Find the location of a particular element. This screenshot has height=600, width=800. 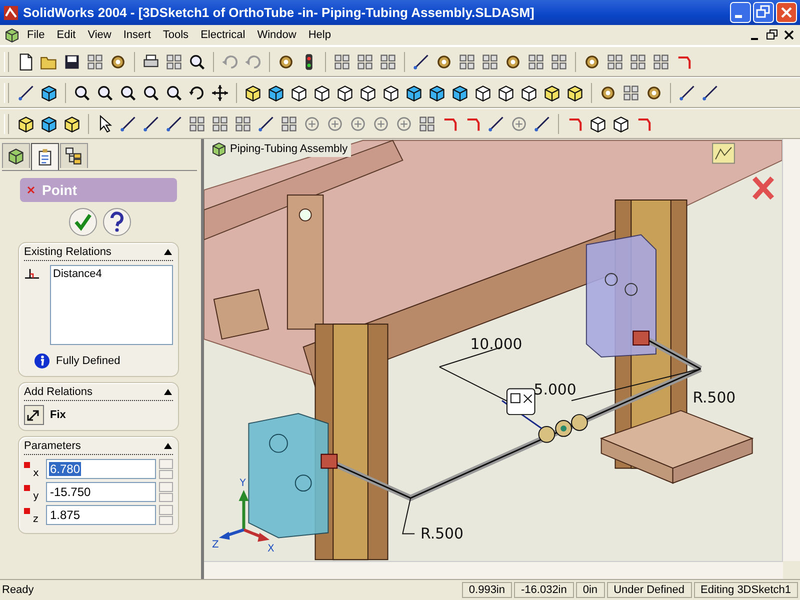

menu-item: File is located at coordinates (36, 35).